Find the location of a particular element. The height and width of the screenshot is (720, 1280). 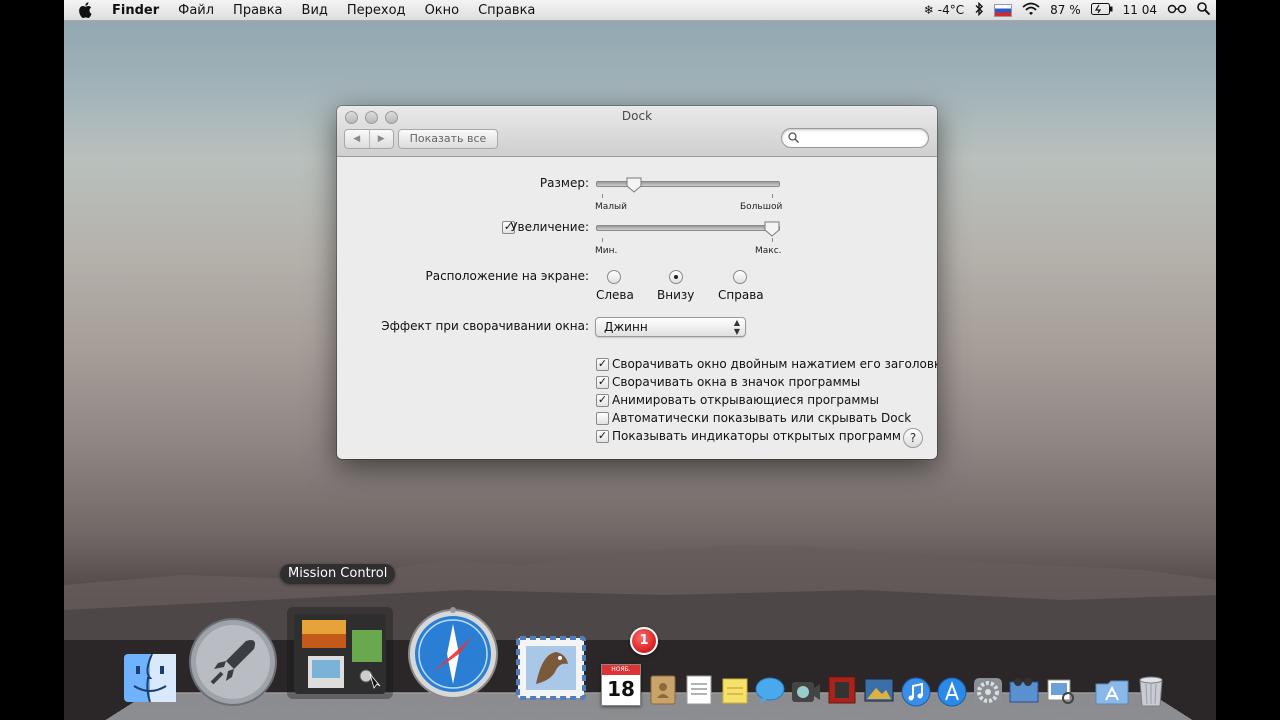

bluetooth-icon is located at coordinates (979, 10).